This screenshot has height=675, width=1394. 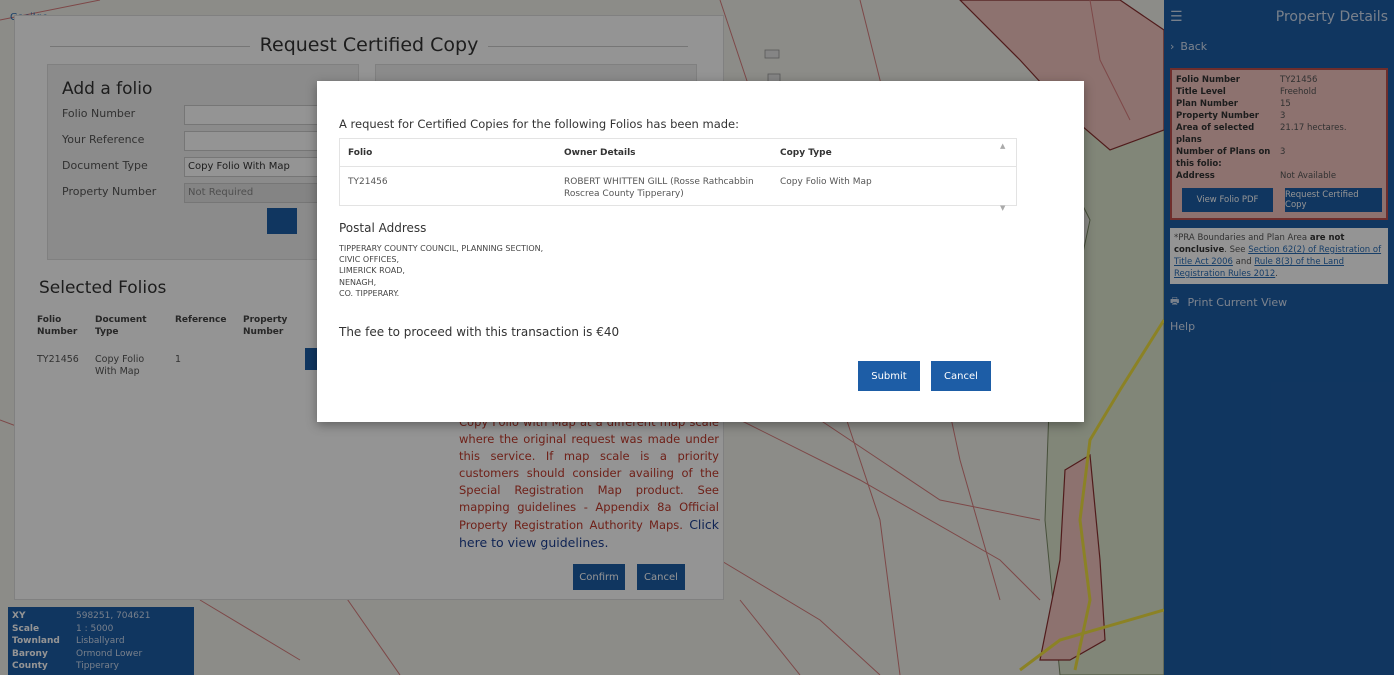 What do you see at coordinates (372, 271) in the screenshot?
I see `address-line: LIMERICK ROAD,` at bounding box center [372, 271].